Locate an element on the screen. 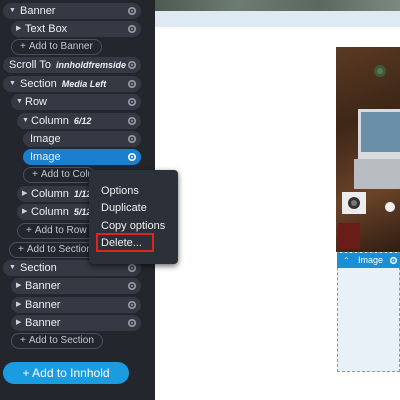 This screenshot has width=400, height=400. header-image-strip is located at coordinates (277, 5).